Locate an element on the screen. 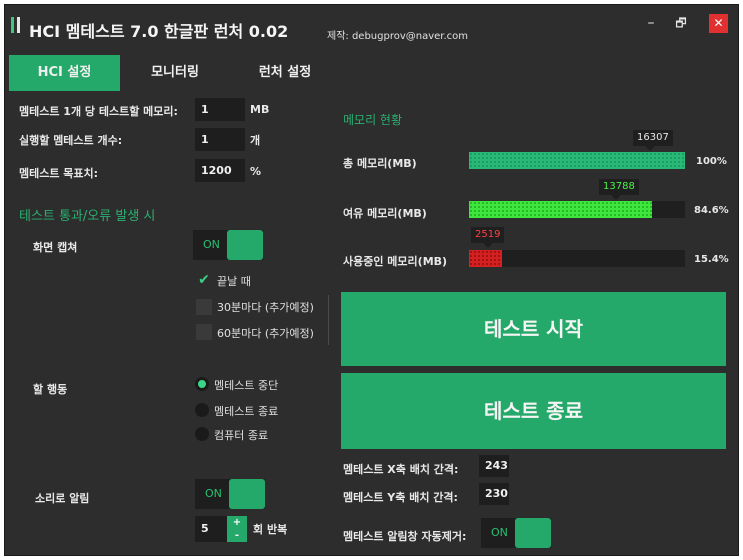 This screenshot has height=560, width=743. restore-button: 🗗 is located at coordinates (681, 23).